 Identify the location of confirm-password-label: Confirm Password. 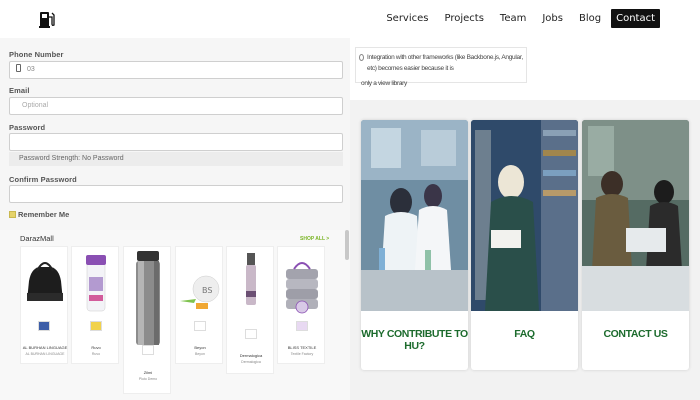
(43, 179).